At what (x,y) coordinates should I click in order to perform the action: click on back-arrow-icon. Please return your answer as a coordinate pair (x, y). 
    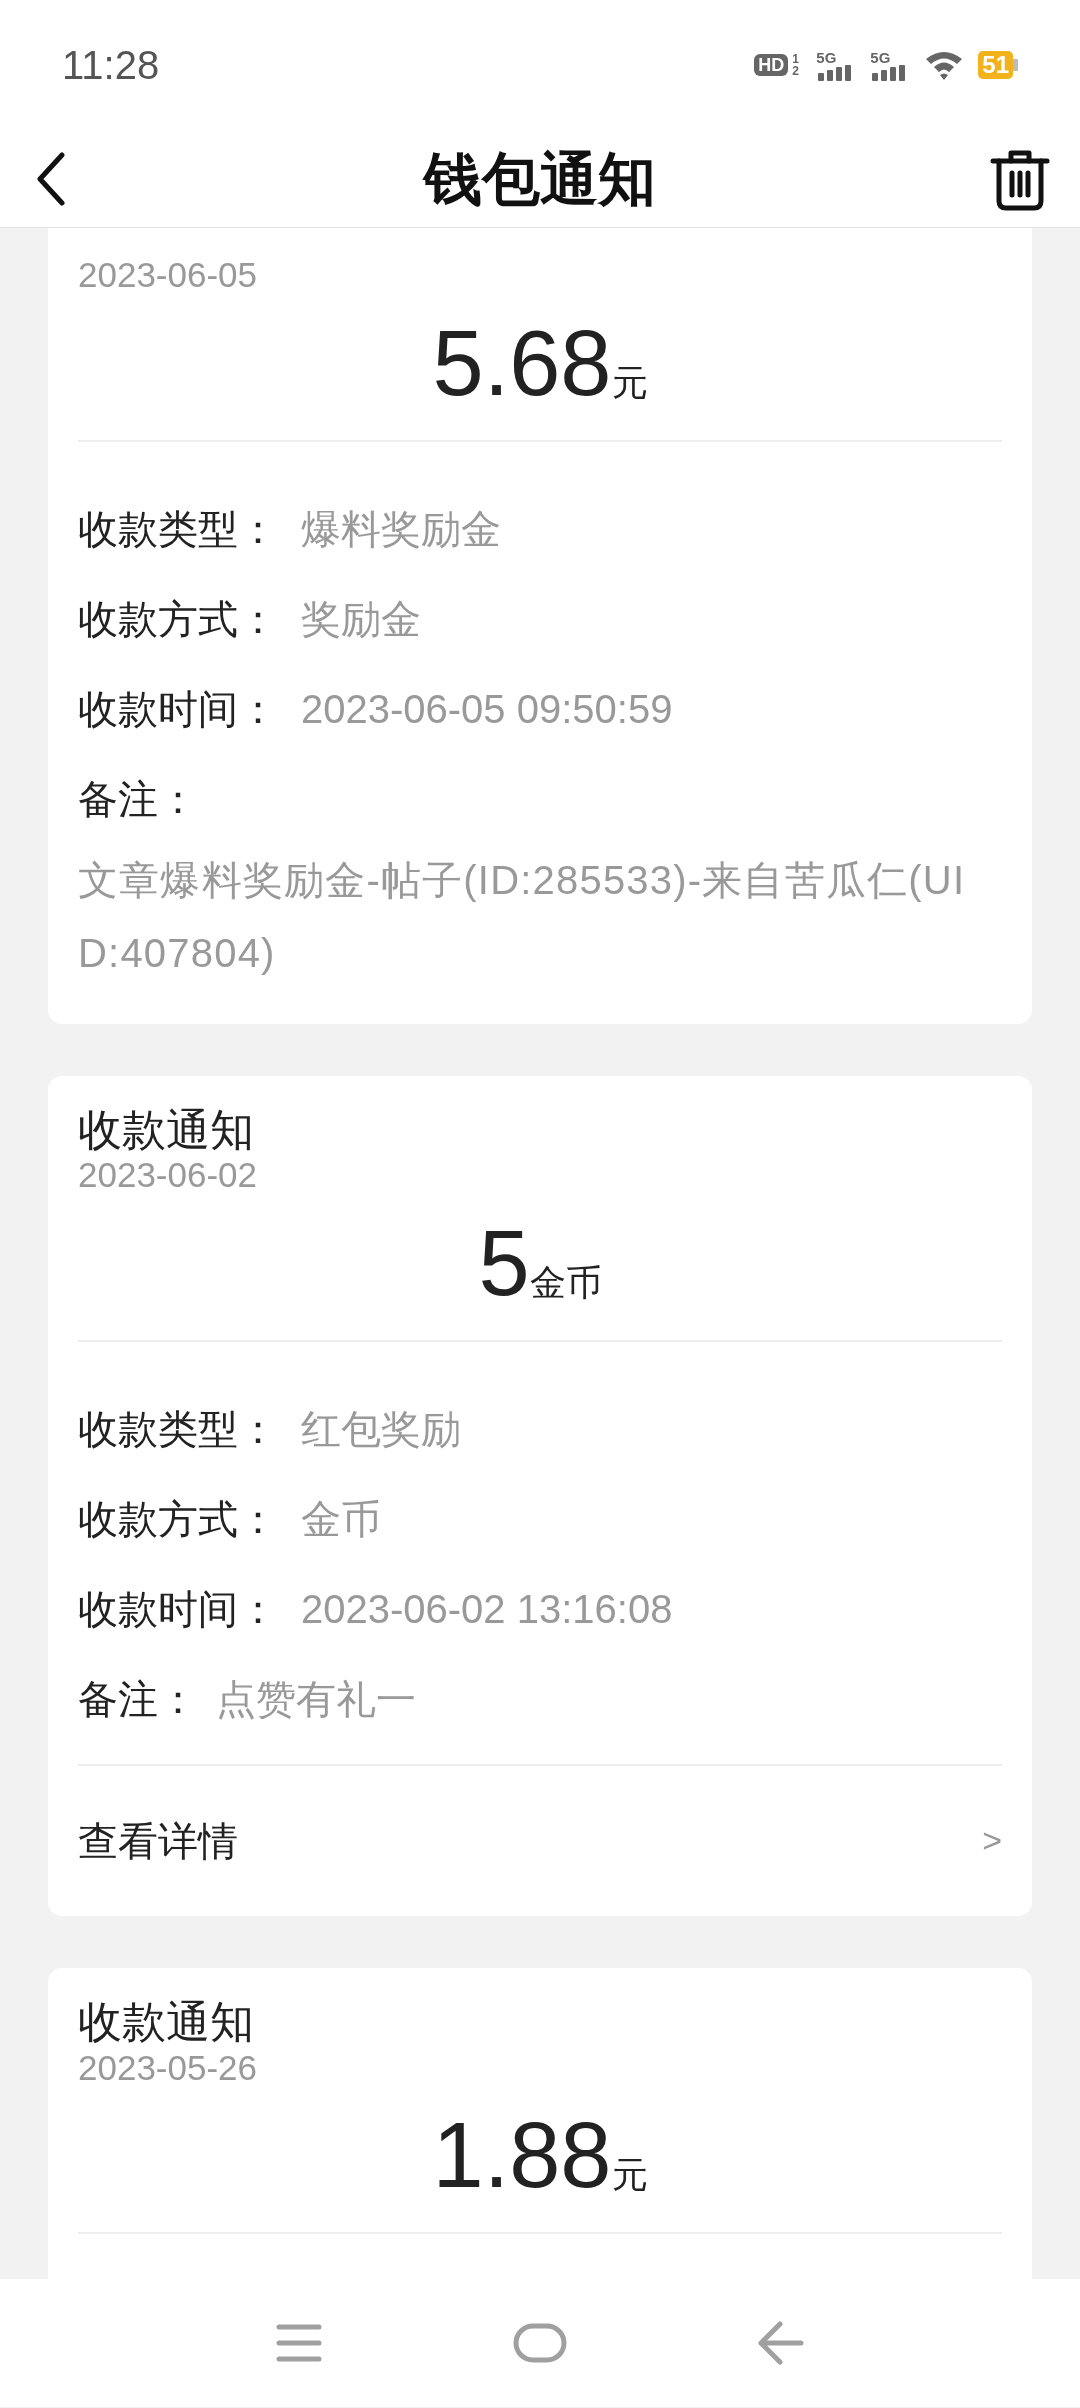
    Looking at the image, I should click on (781, 2343).